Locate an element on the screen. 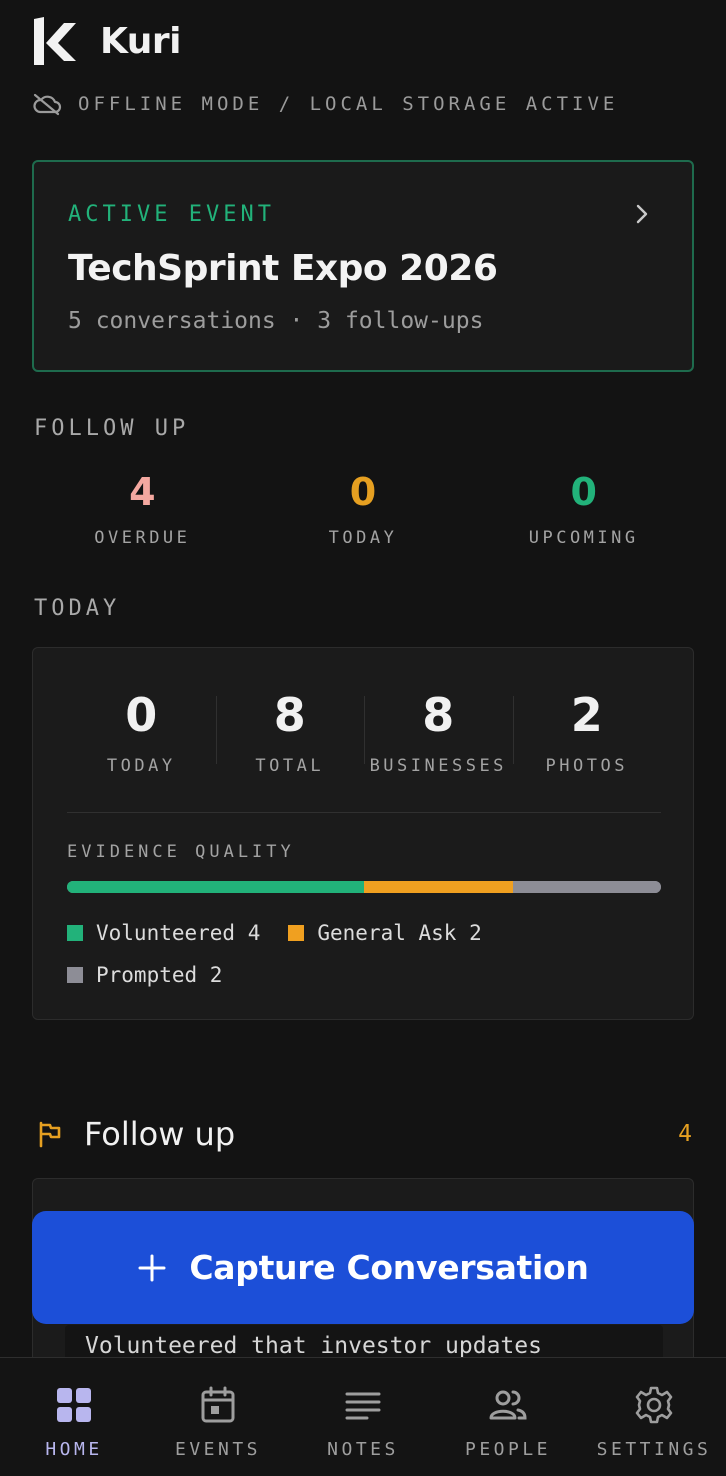 This screenshot has height=1476, width=726. chevron-right-icon is located at coordinates (642, 214).